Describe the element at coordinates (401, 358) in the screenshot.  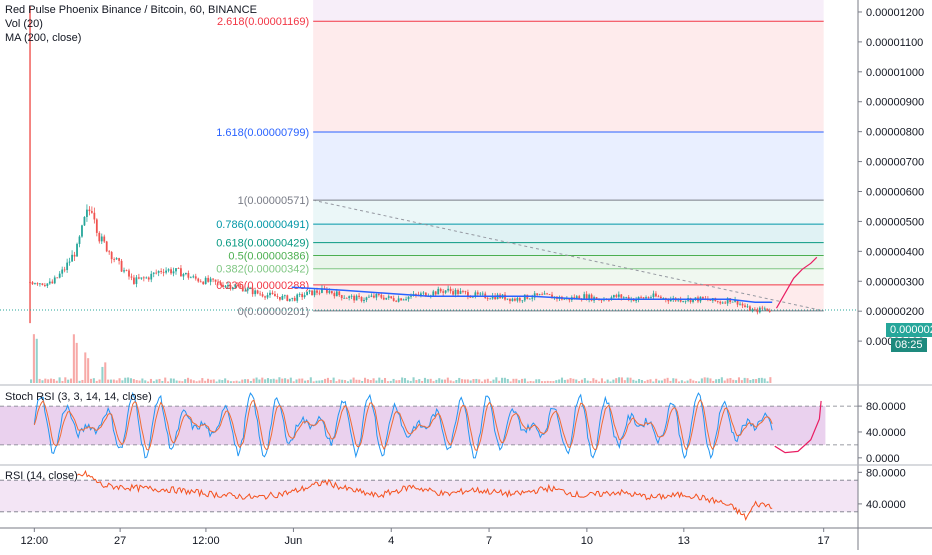
I see `volume-layer` at that location.